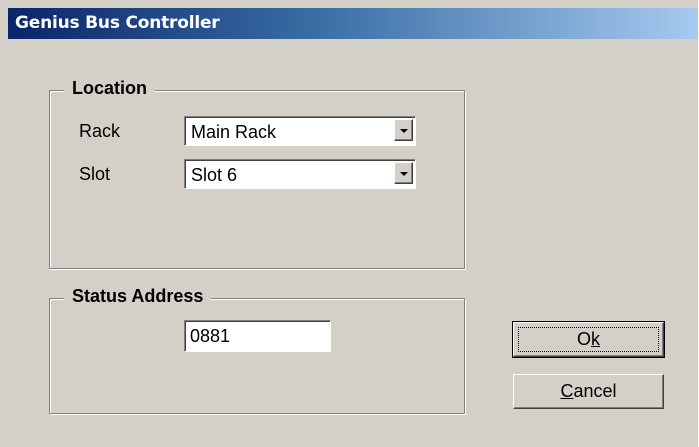 This screenshot has width=699, height=447. What do you see at coordinates (234, 132) in the screenshot?
I see `rack-value: Main Rack` at bounding box center [234, 132].